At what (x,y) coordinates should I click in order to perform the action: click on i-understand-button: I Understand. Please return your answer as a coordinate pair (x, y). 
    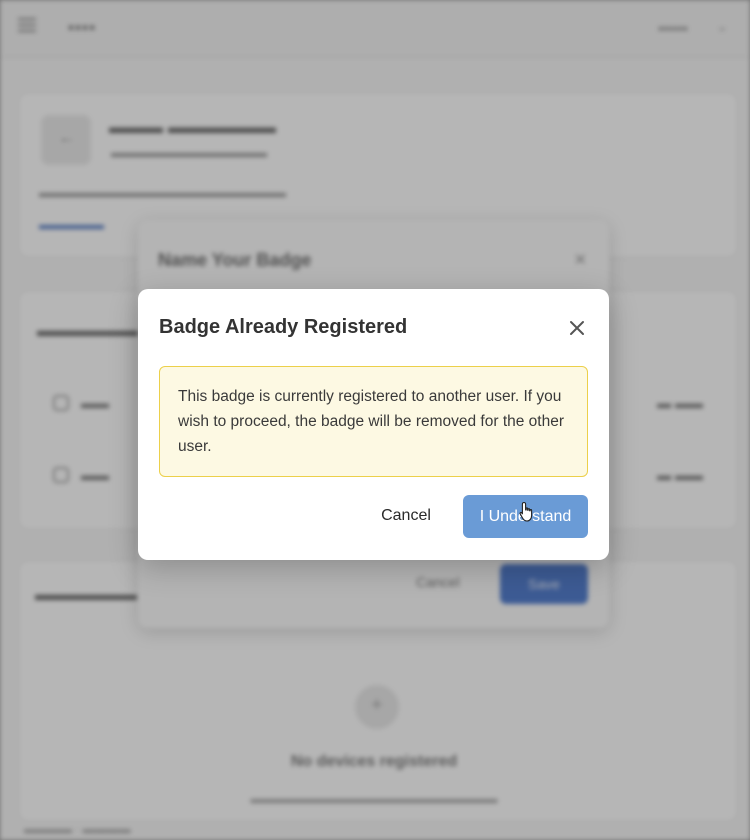
    Looking at the image, I should click on (525, 516).